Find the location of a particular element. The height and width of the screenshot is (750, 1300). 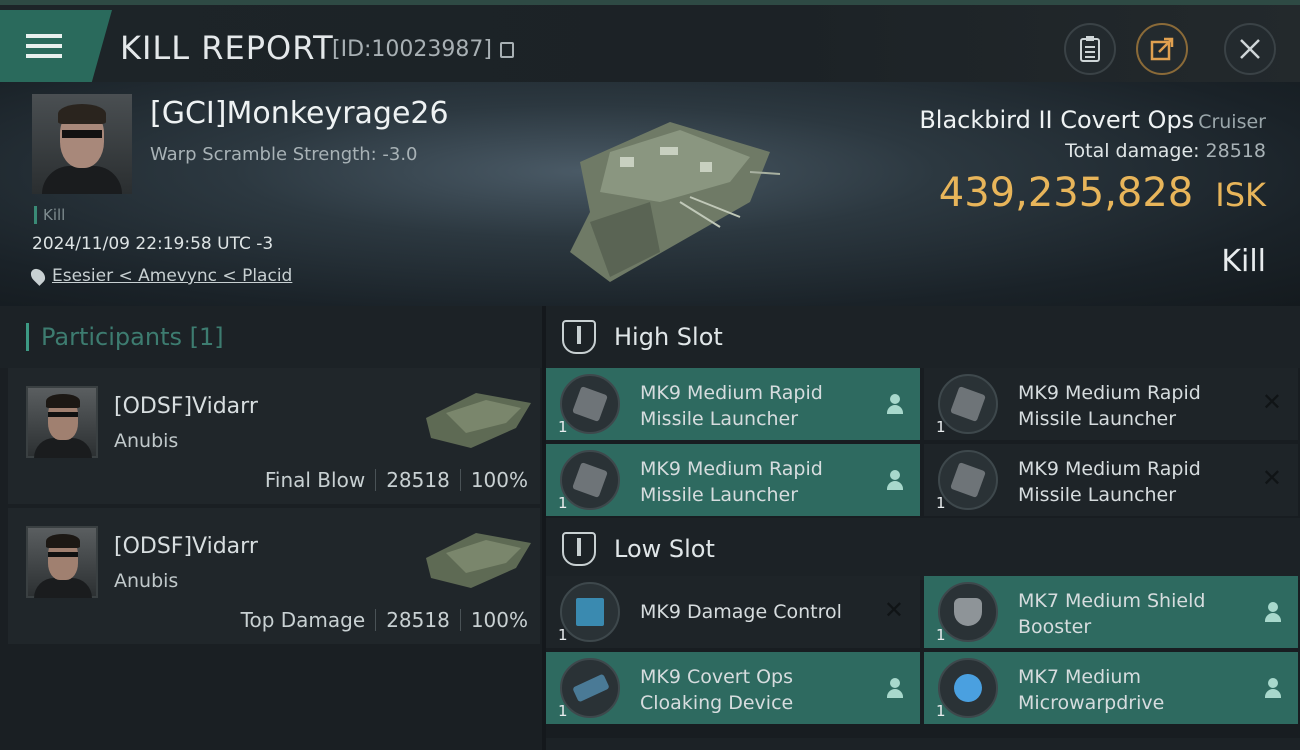

share-button is located at coordinates (1162, 49).